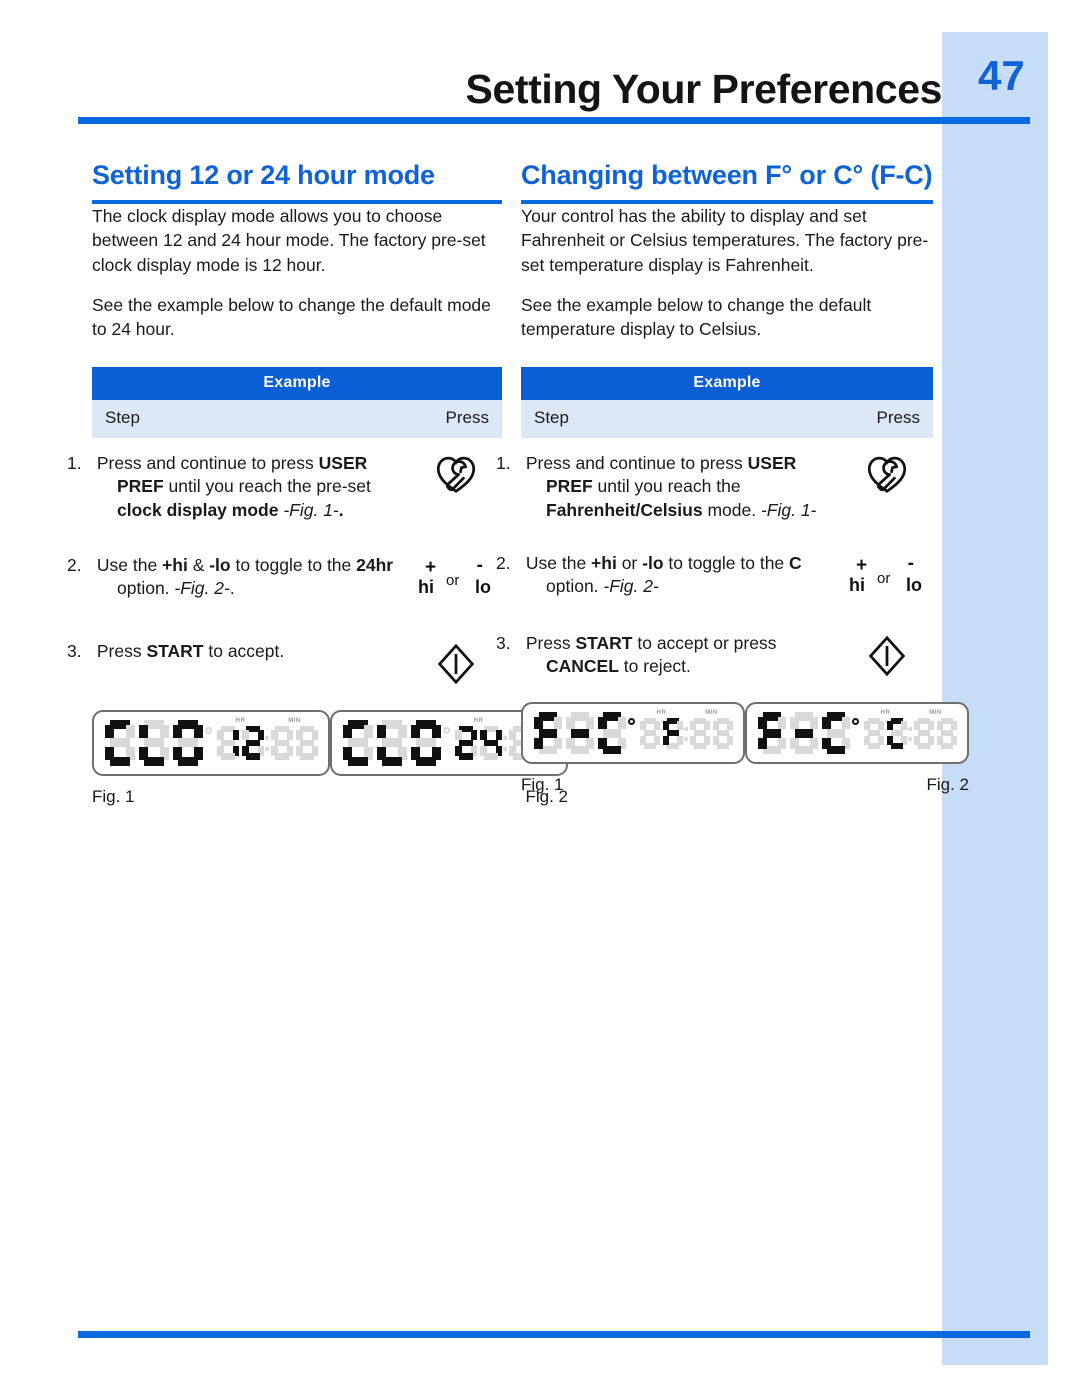 Image resolution: width=1080 pixels, height=1397 pixels. What do you see at coordinates (426, 586) in the screenshot?
I see `hi-label: hi` at bounding box center [426, 586].